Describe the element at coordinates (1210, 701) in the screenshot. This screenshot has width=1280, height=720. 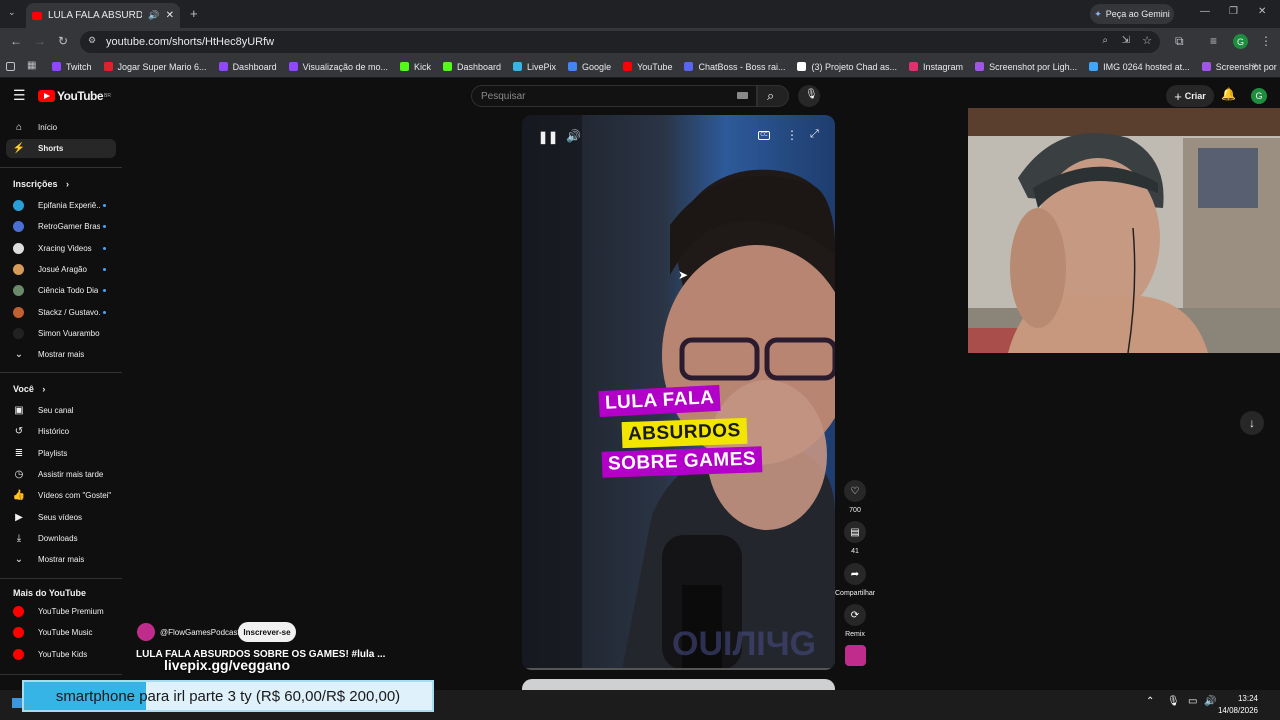
I see `tray-volume-icon: 🔊` at that location.